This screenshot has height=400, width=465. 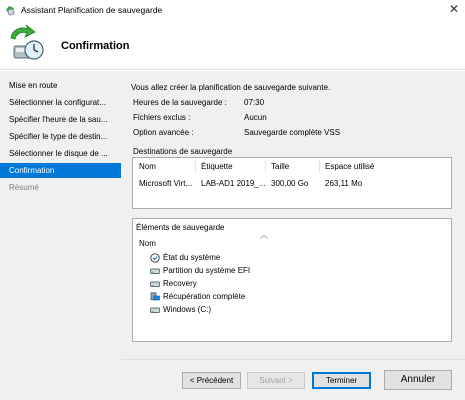 I want to click on cancel-button: Annuler, so click(x=418, y=380).